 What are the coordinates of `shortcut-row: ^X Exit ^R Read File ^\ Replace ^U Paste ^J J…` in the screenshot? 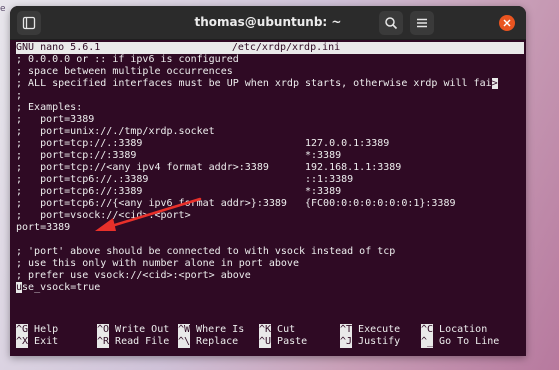 It's located at (271, 342).